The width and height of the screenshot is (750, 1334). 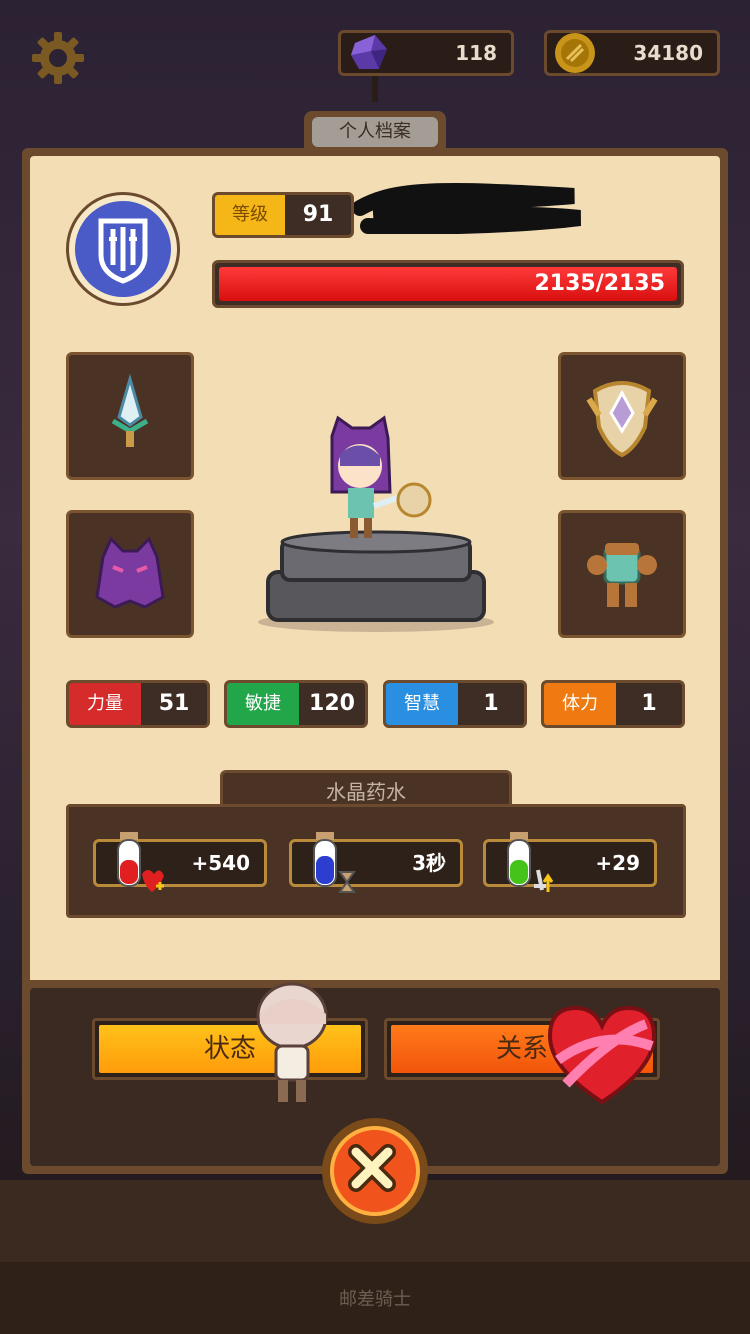 I want to click on profile-tab: 个人档案, so click(x=375, y=131).